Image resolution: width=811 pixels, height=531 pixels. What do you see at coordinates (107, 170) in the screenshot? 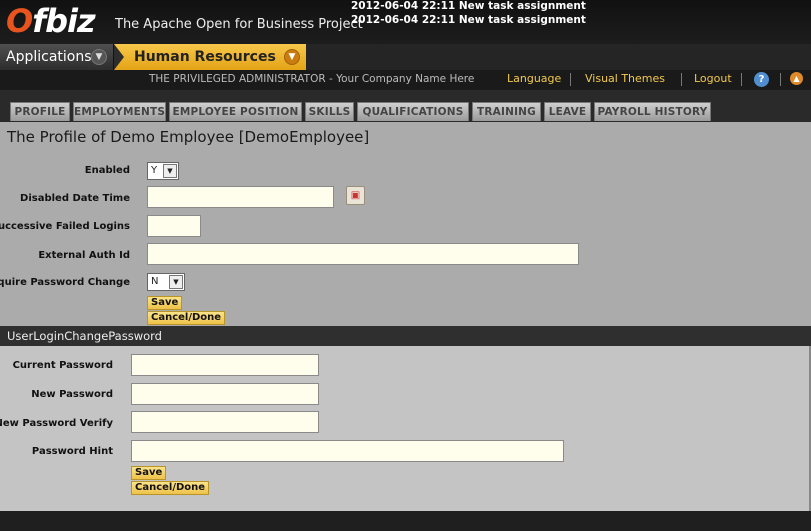
I see `enabled-label: Enabled` at bounding box center [107, 170].